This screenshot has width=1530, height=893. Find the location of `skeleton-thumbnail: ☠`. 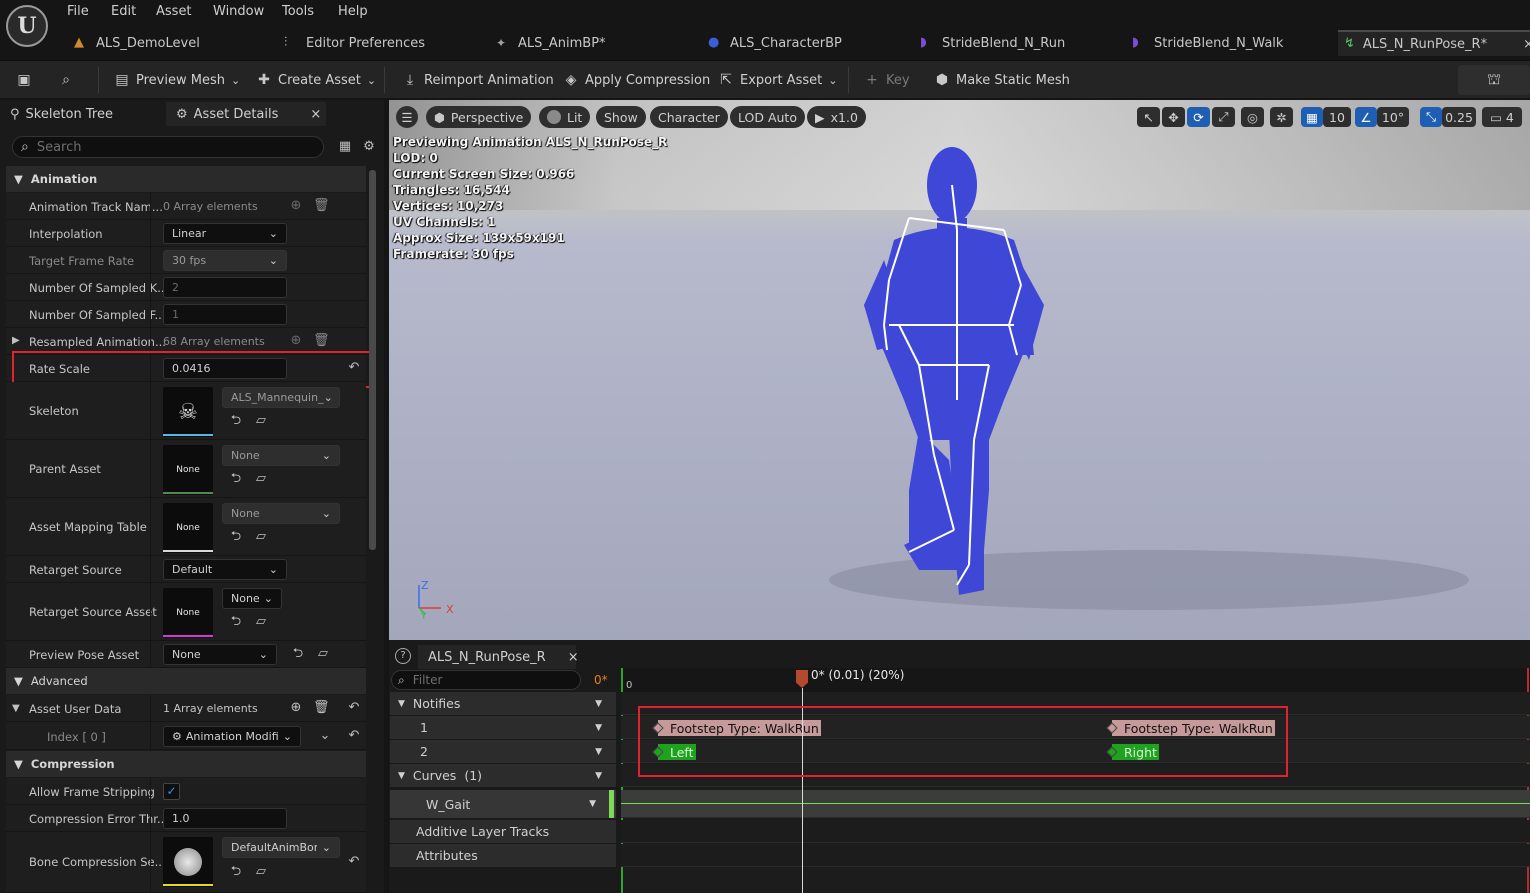

skeleton-thumbnail: ☠ is located at coordinates (188, 412).